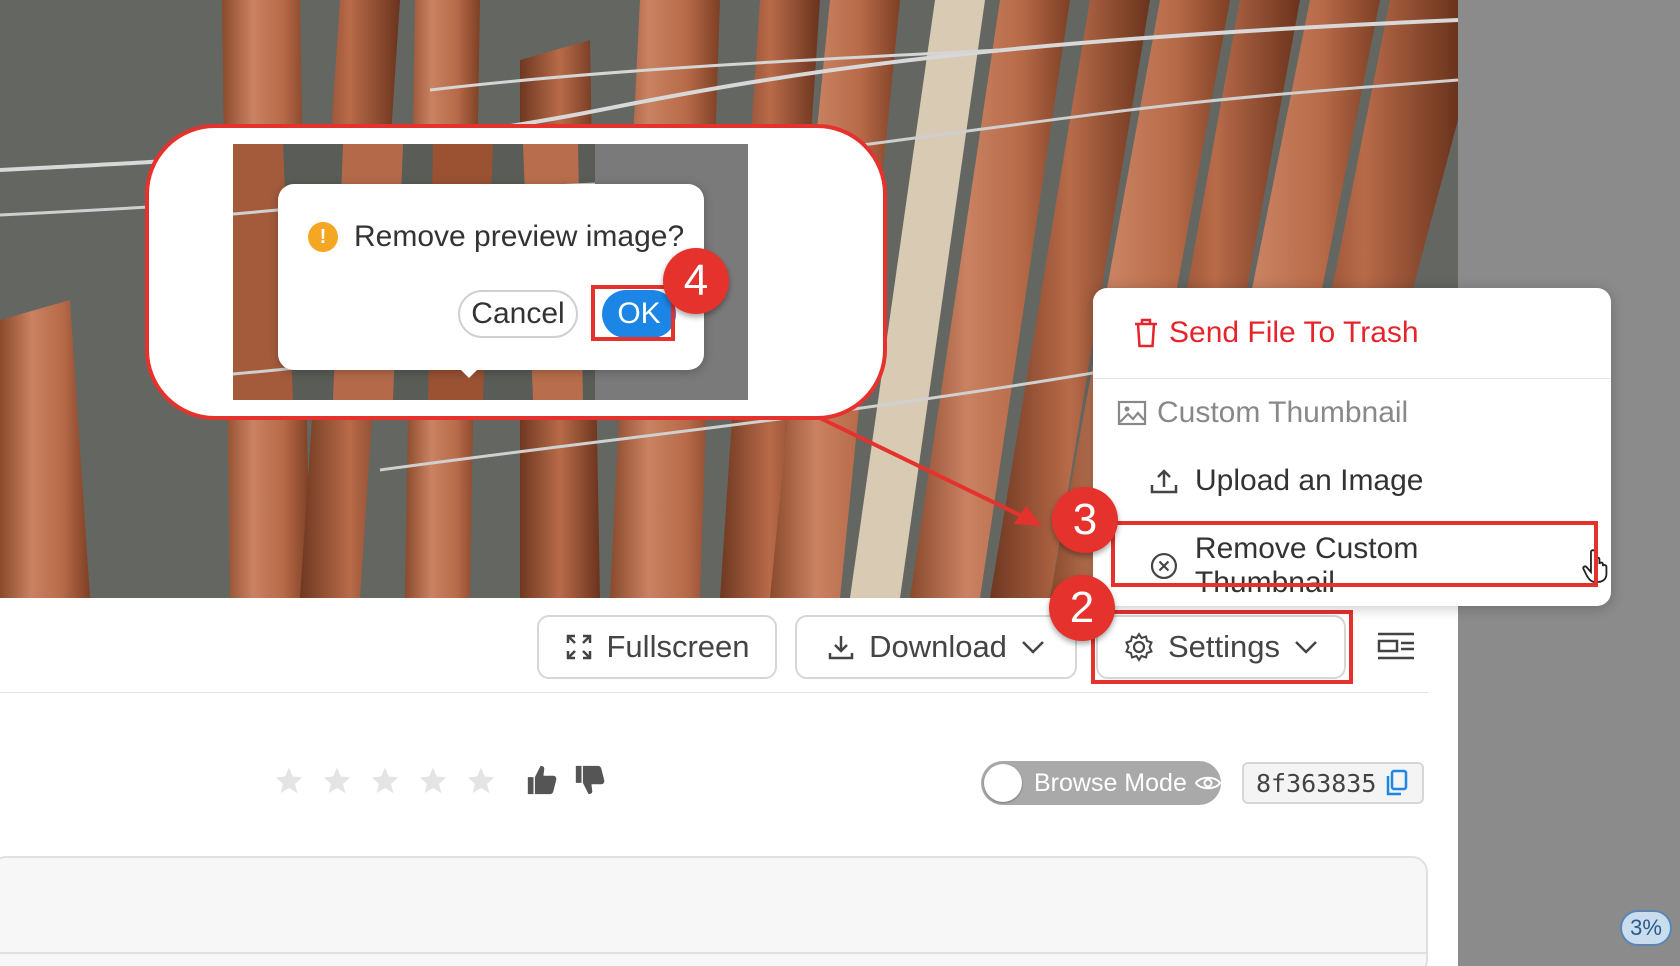  What do you see at coordinates (491, 281) in the screenshot?
I see `confirm-dialog: ! Remove preview image? Cancel OK` at bounding box center [491, 281].